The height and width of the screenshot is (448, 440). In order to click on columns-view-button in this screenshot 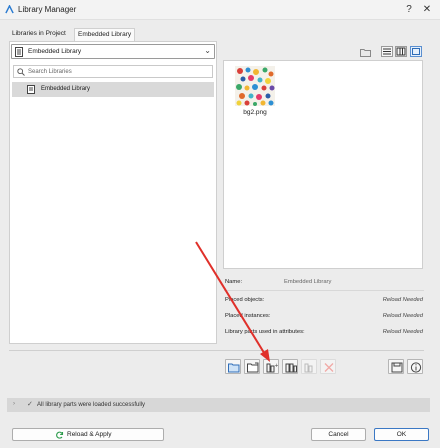, I will do `click(401, 51)`.